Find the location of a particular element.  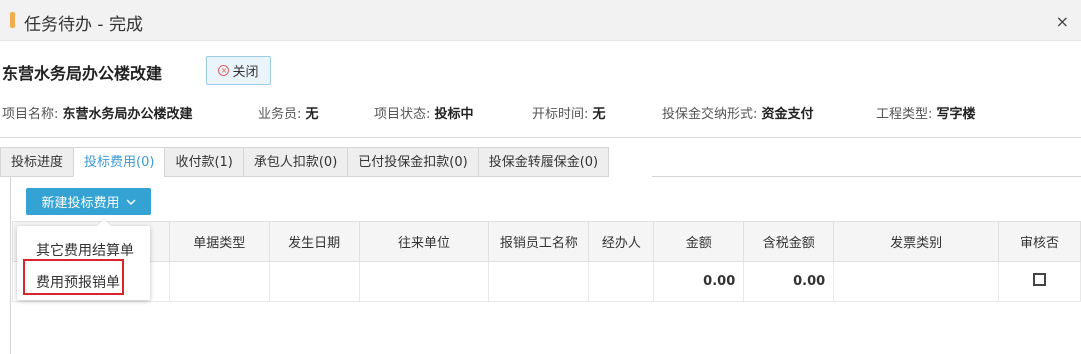

chevron-down-icon is located at coordinates (130, 202).